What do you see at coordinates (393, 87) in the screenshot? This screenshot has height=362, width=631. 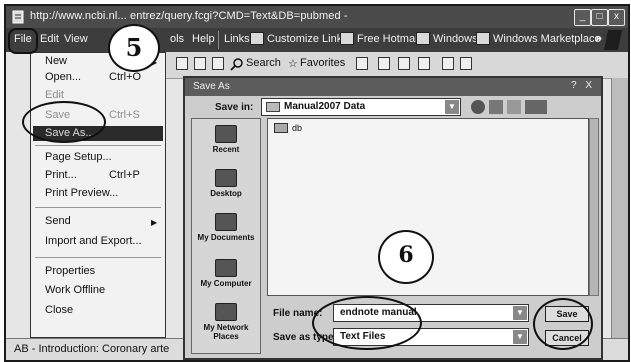 I see `dialog-title-bar: Save As ? X` at bounding box center [393, 87].